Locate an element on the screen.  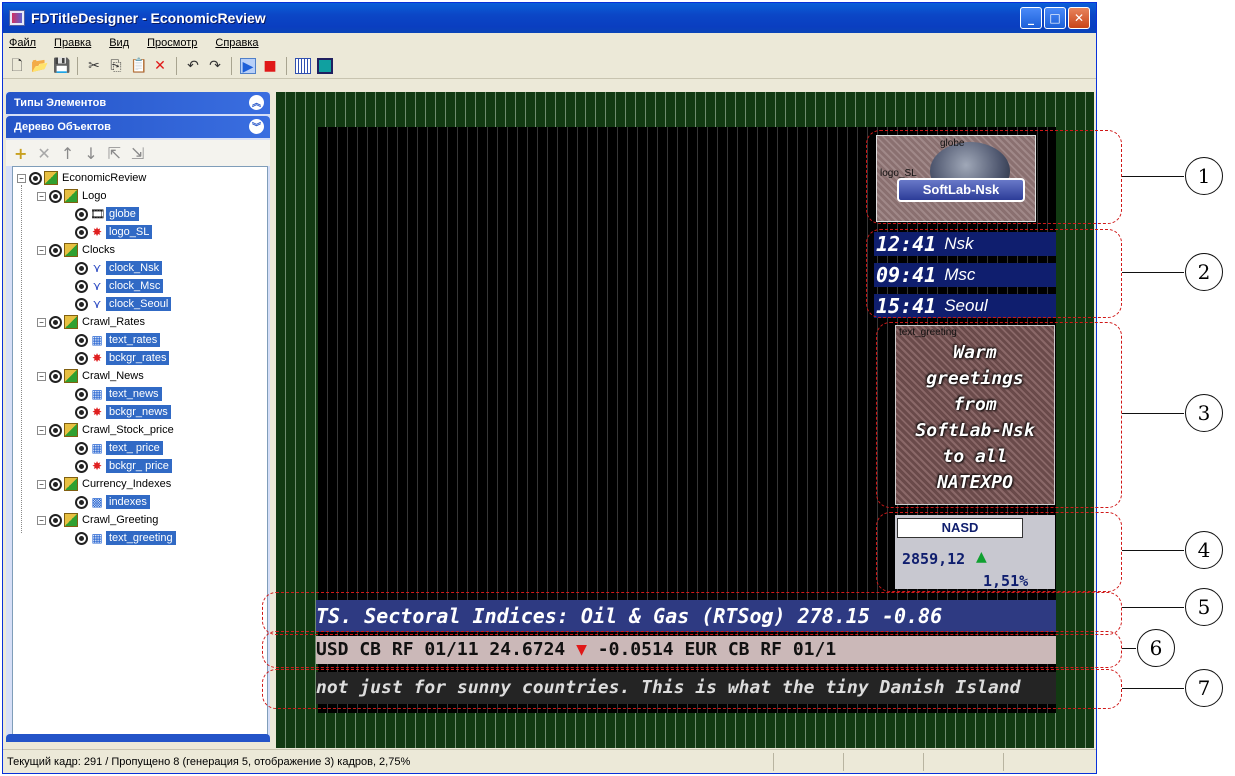
tree-group-crawl-stock-price: − Crawl_Stock_price is located at coordinates (106, 430).